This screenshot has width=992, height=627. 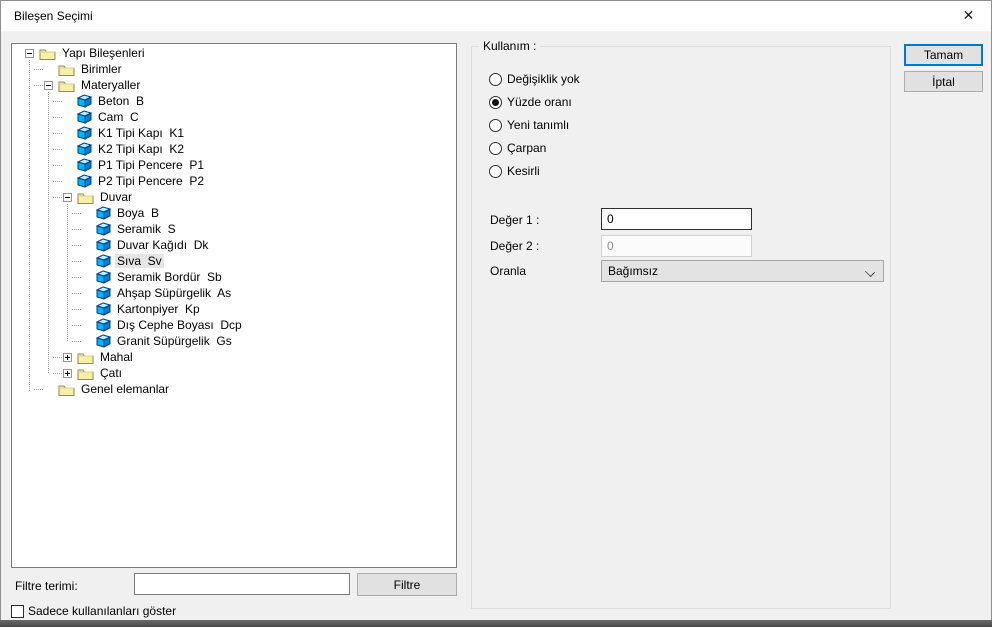 What do you see at coordinates (17, 611) in the screenshot?
I see `show-used-checkbox` at bounding box center [17, 611].